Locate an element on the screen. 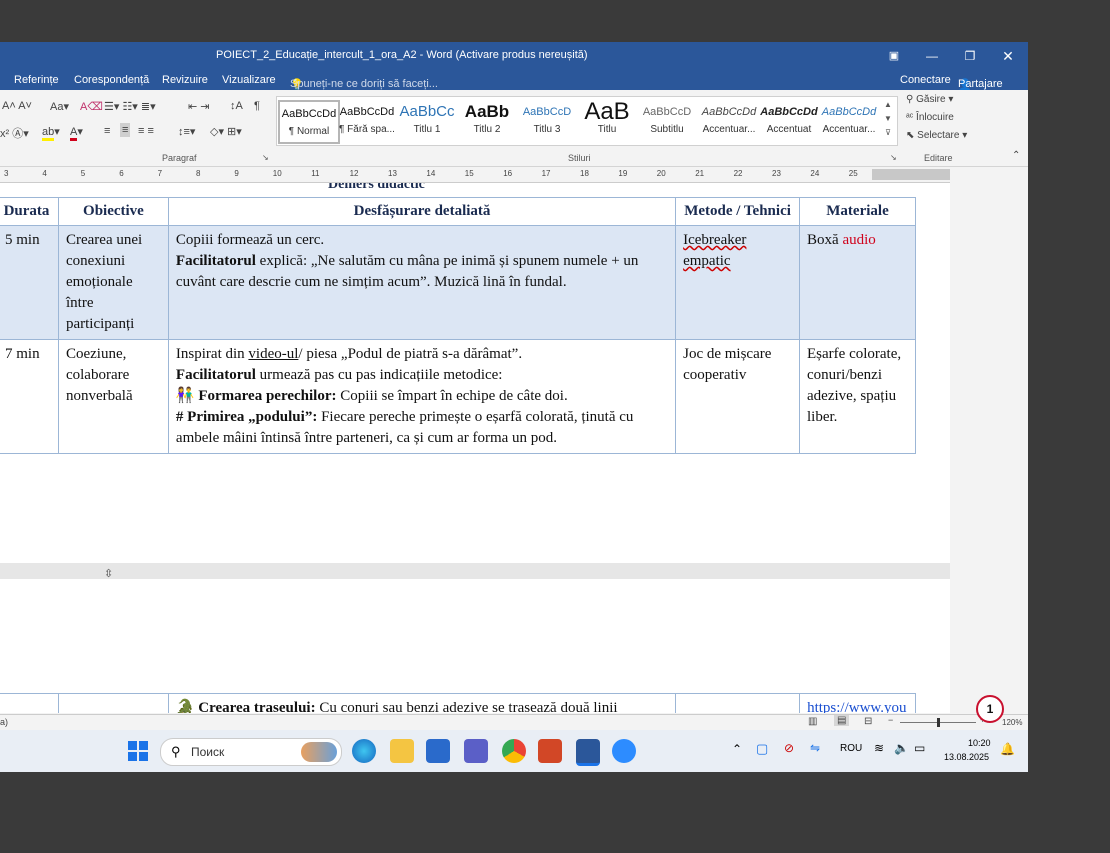 This screenshot has width=1110, height=853. taskbar-search: ⚲ Поиск is located at coordinates (251, 752).